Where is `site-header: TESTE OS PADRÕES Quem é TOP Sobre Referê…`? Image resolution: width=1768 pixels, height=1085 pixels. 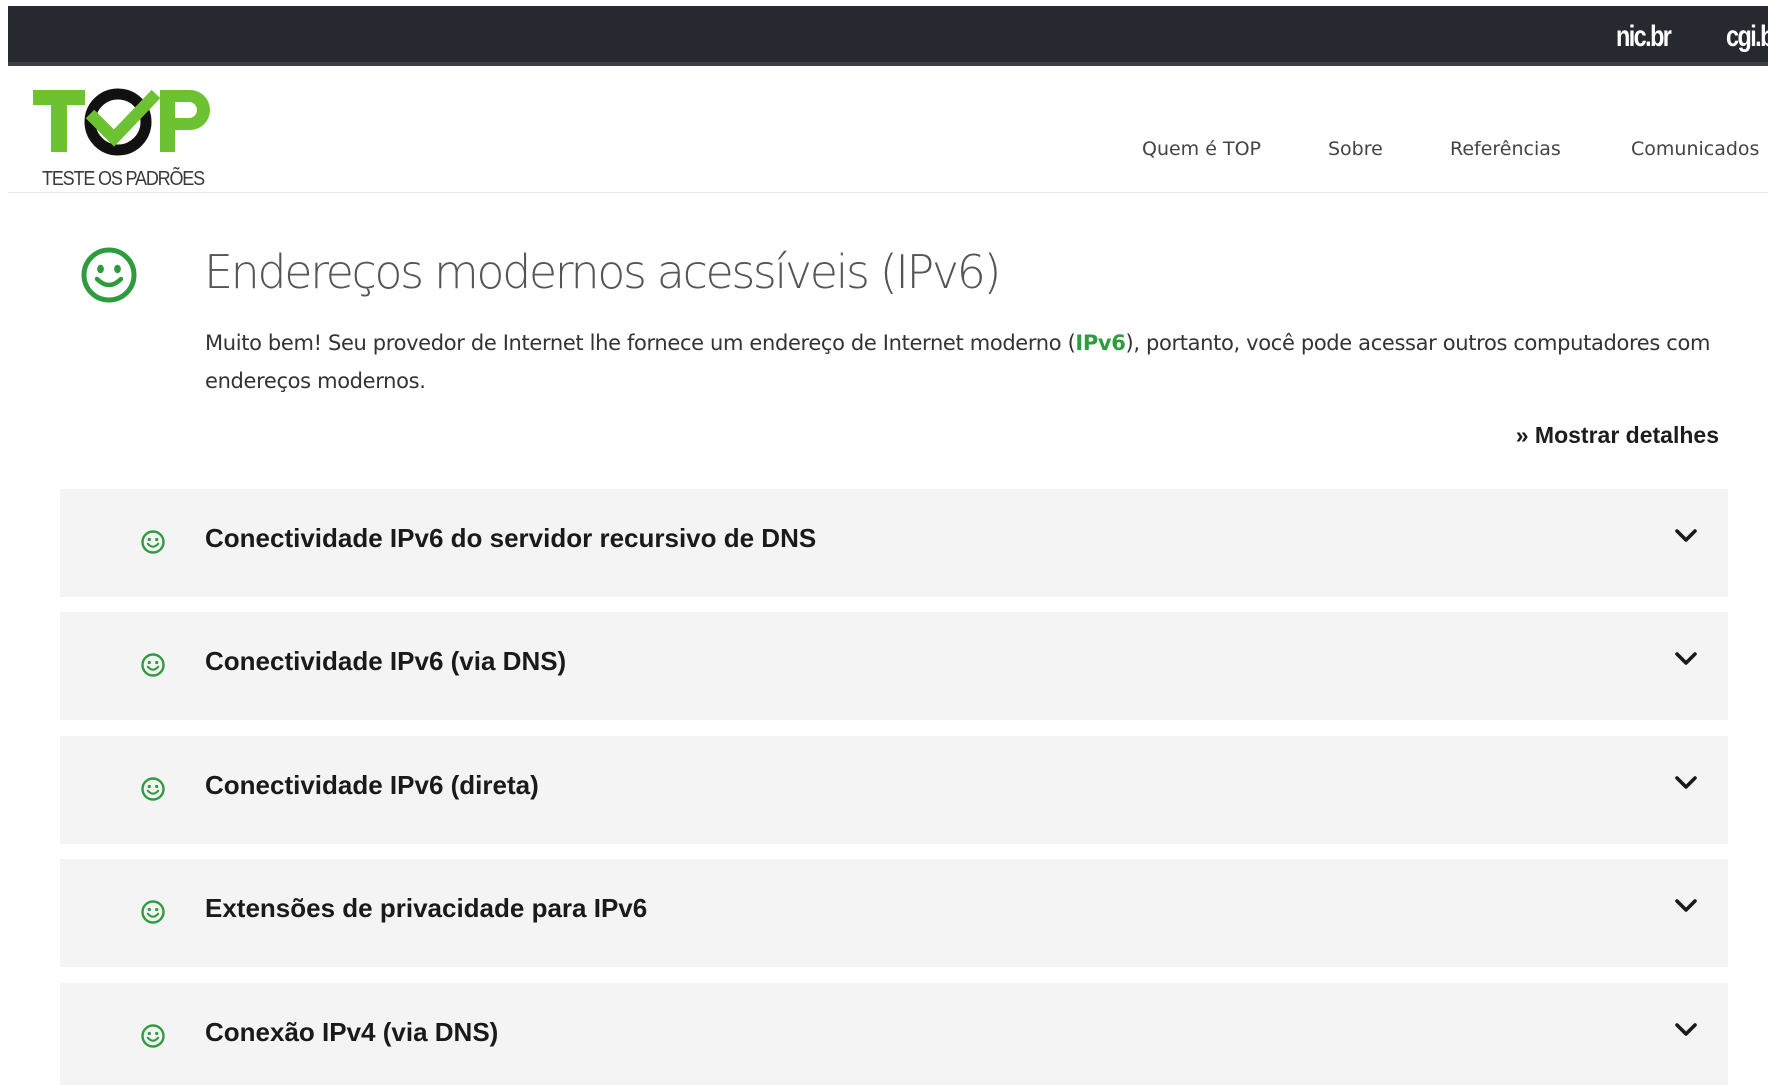
site-header: TESTE OS PADRÕES Quem é TOP Sobre Referê… is located at coordinates (888, 131).